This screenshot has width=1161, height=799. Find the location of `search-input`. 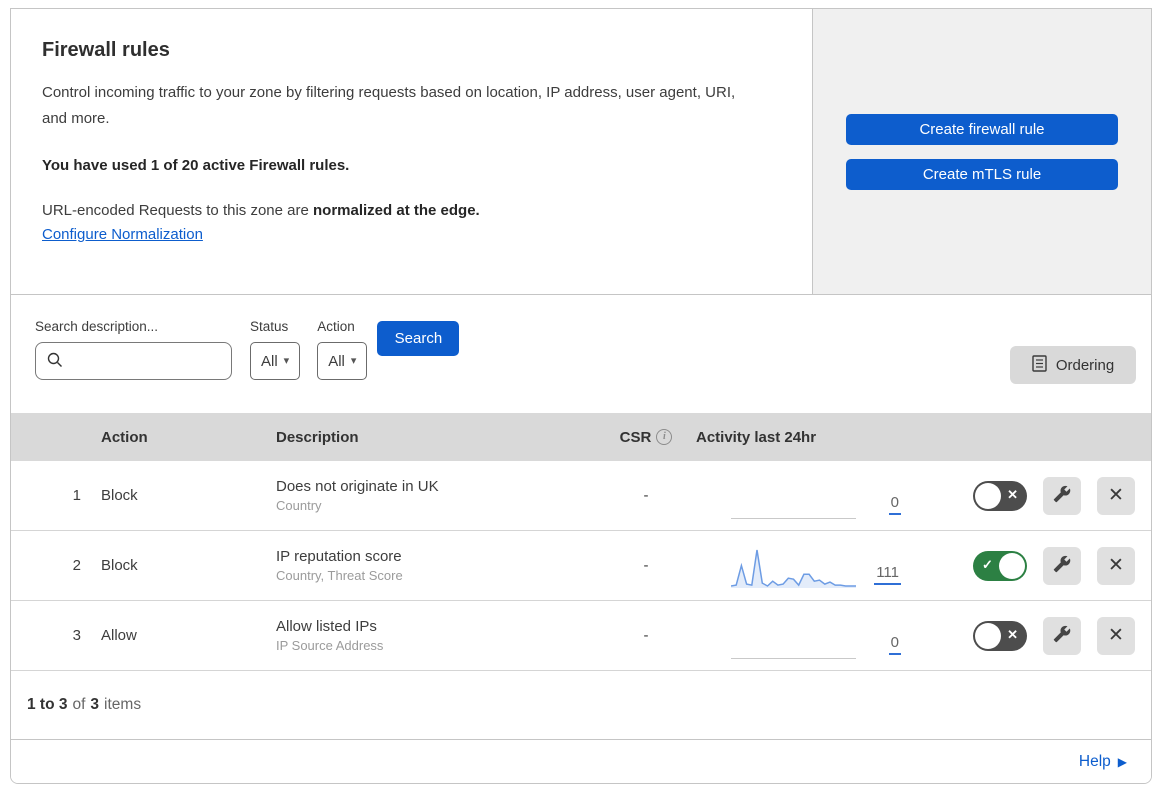

search-input is located at coordinates (133, 361).